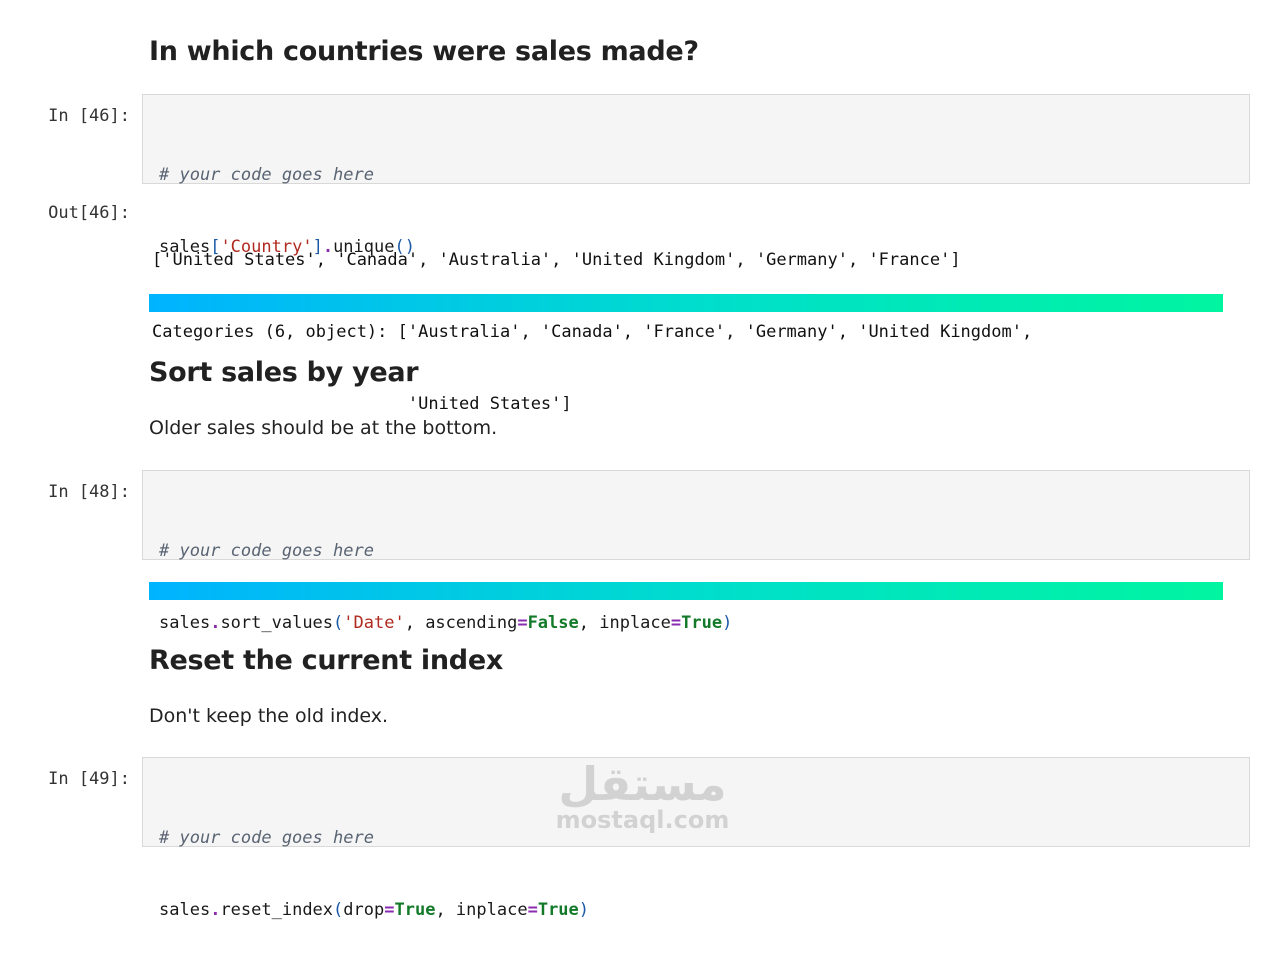 Image resolution: width=1280 pixels, height=970 pixels. Describe the element at coordinates (323, 428) in the screenshot. I see `section-description-sort: Older sales should be at the bottom.` at that location.